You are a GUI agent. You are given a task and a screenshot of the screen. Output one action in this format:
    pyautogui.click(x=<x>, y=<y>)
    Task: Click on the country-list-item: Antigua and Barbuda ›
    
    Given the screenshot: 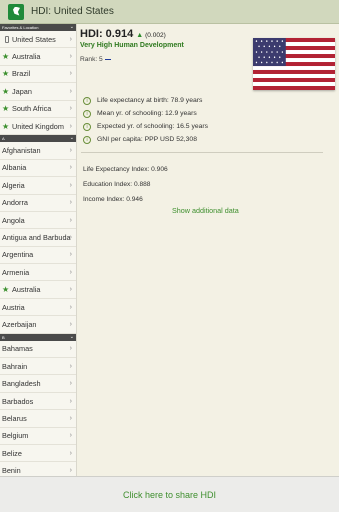 What is the action you would take?
    pyautogui.click(x=38, y=238)
    